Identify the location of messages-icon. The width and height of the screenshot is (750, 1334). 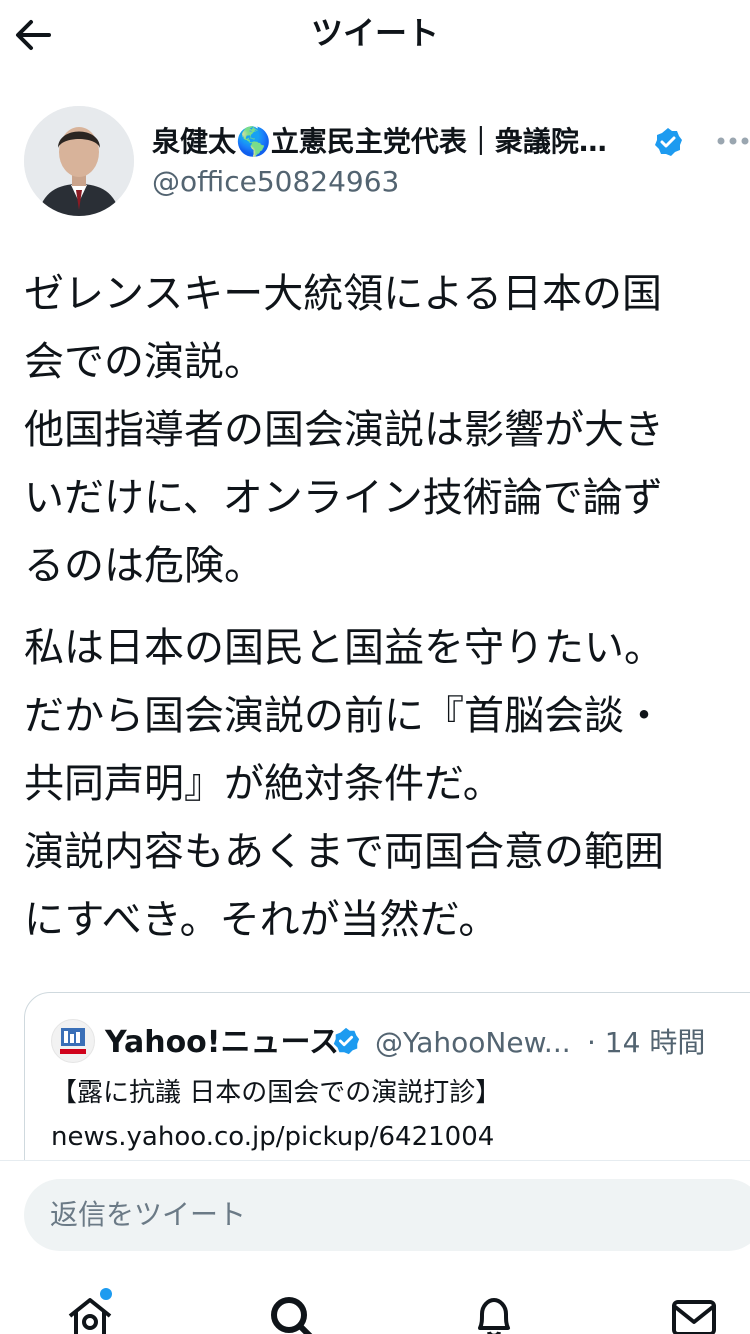
(694, 1317).